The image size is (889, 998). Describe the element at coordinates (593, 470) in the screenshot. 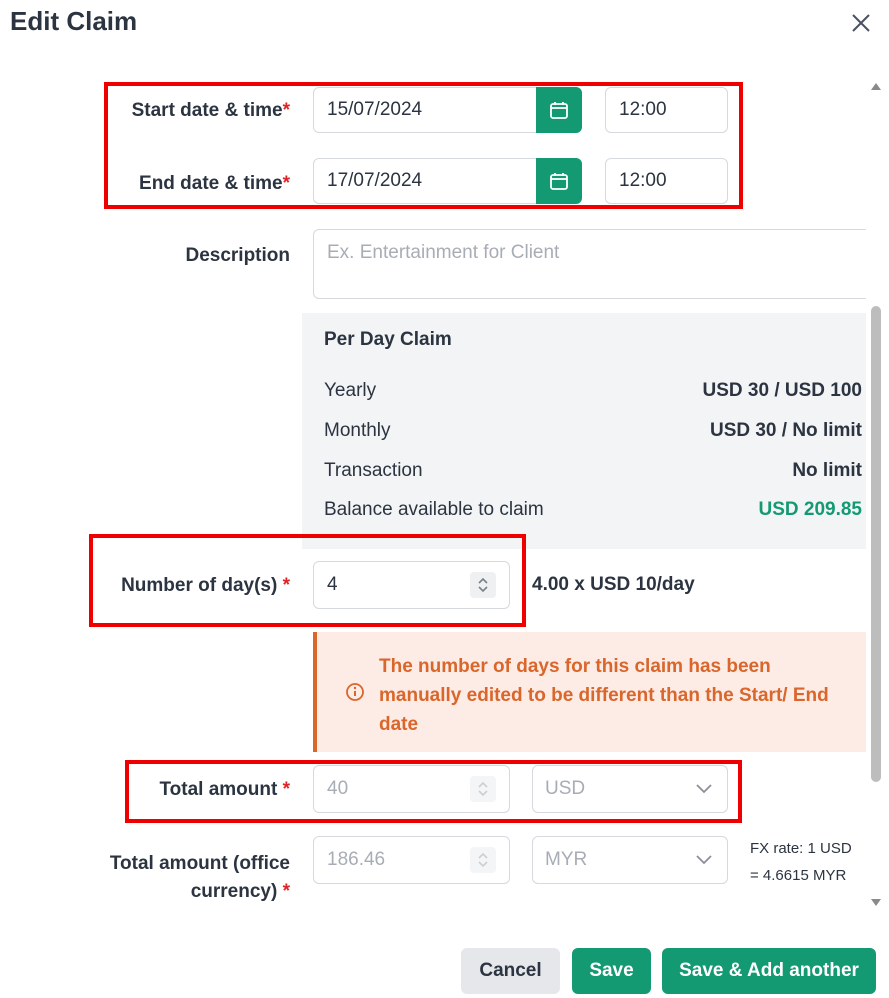

I see `info-row-transaction: Transaction No limit` at that location.